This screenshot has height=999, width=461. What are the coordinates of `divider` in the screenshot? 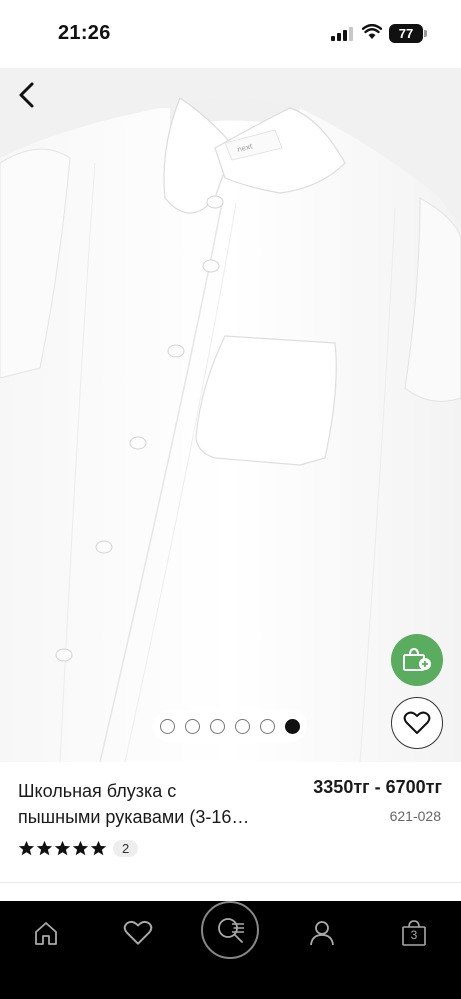 It's located at (230, 882).